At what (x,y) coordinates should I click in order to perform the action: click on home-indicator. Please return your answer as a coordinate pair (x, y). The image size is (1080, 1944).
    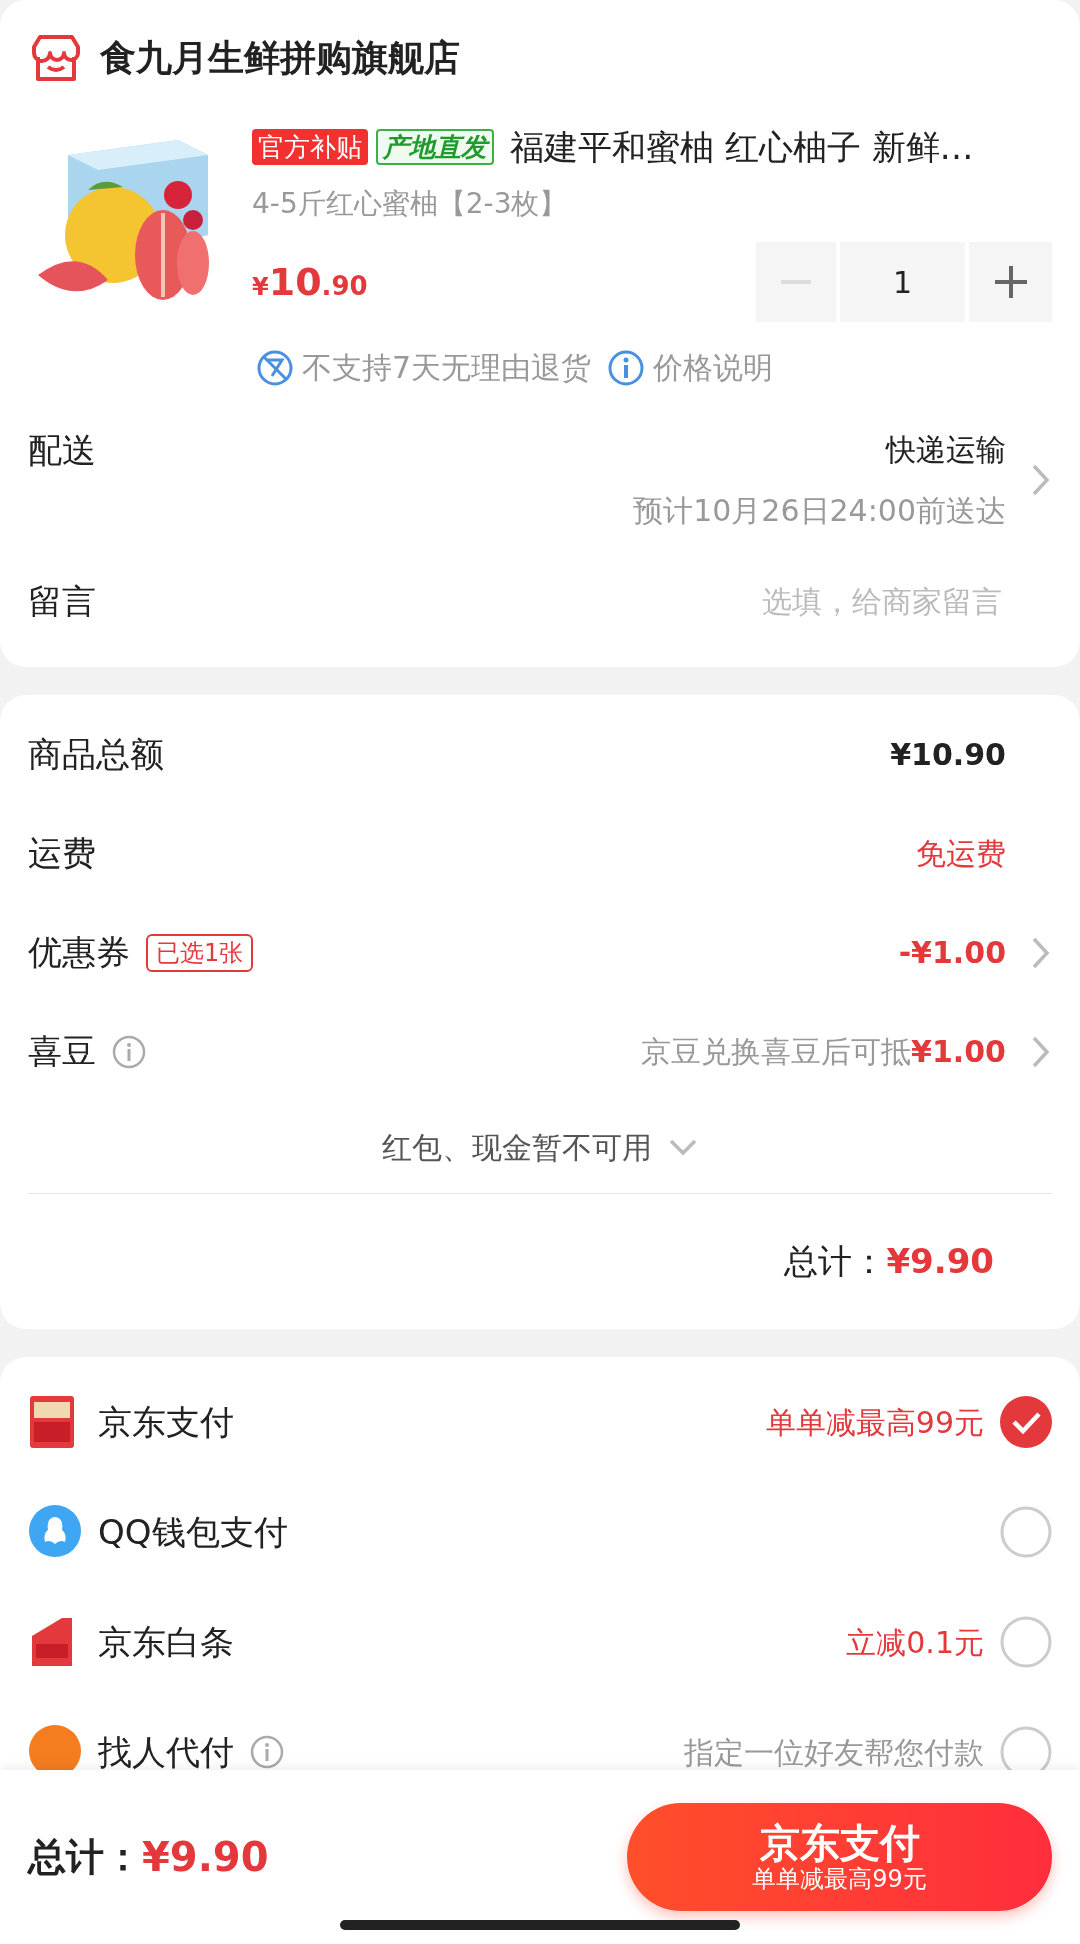
    Looking at the image, I should click on (540, 1925).